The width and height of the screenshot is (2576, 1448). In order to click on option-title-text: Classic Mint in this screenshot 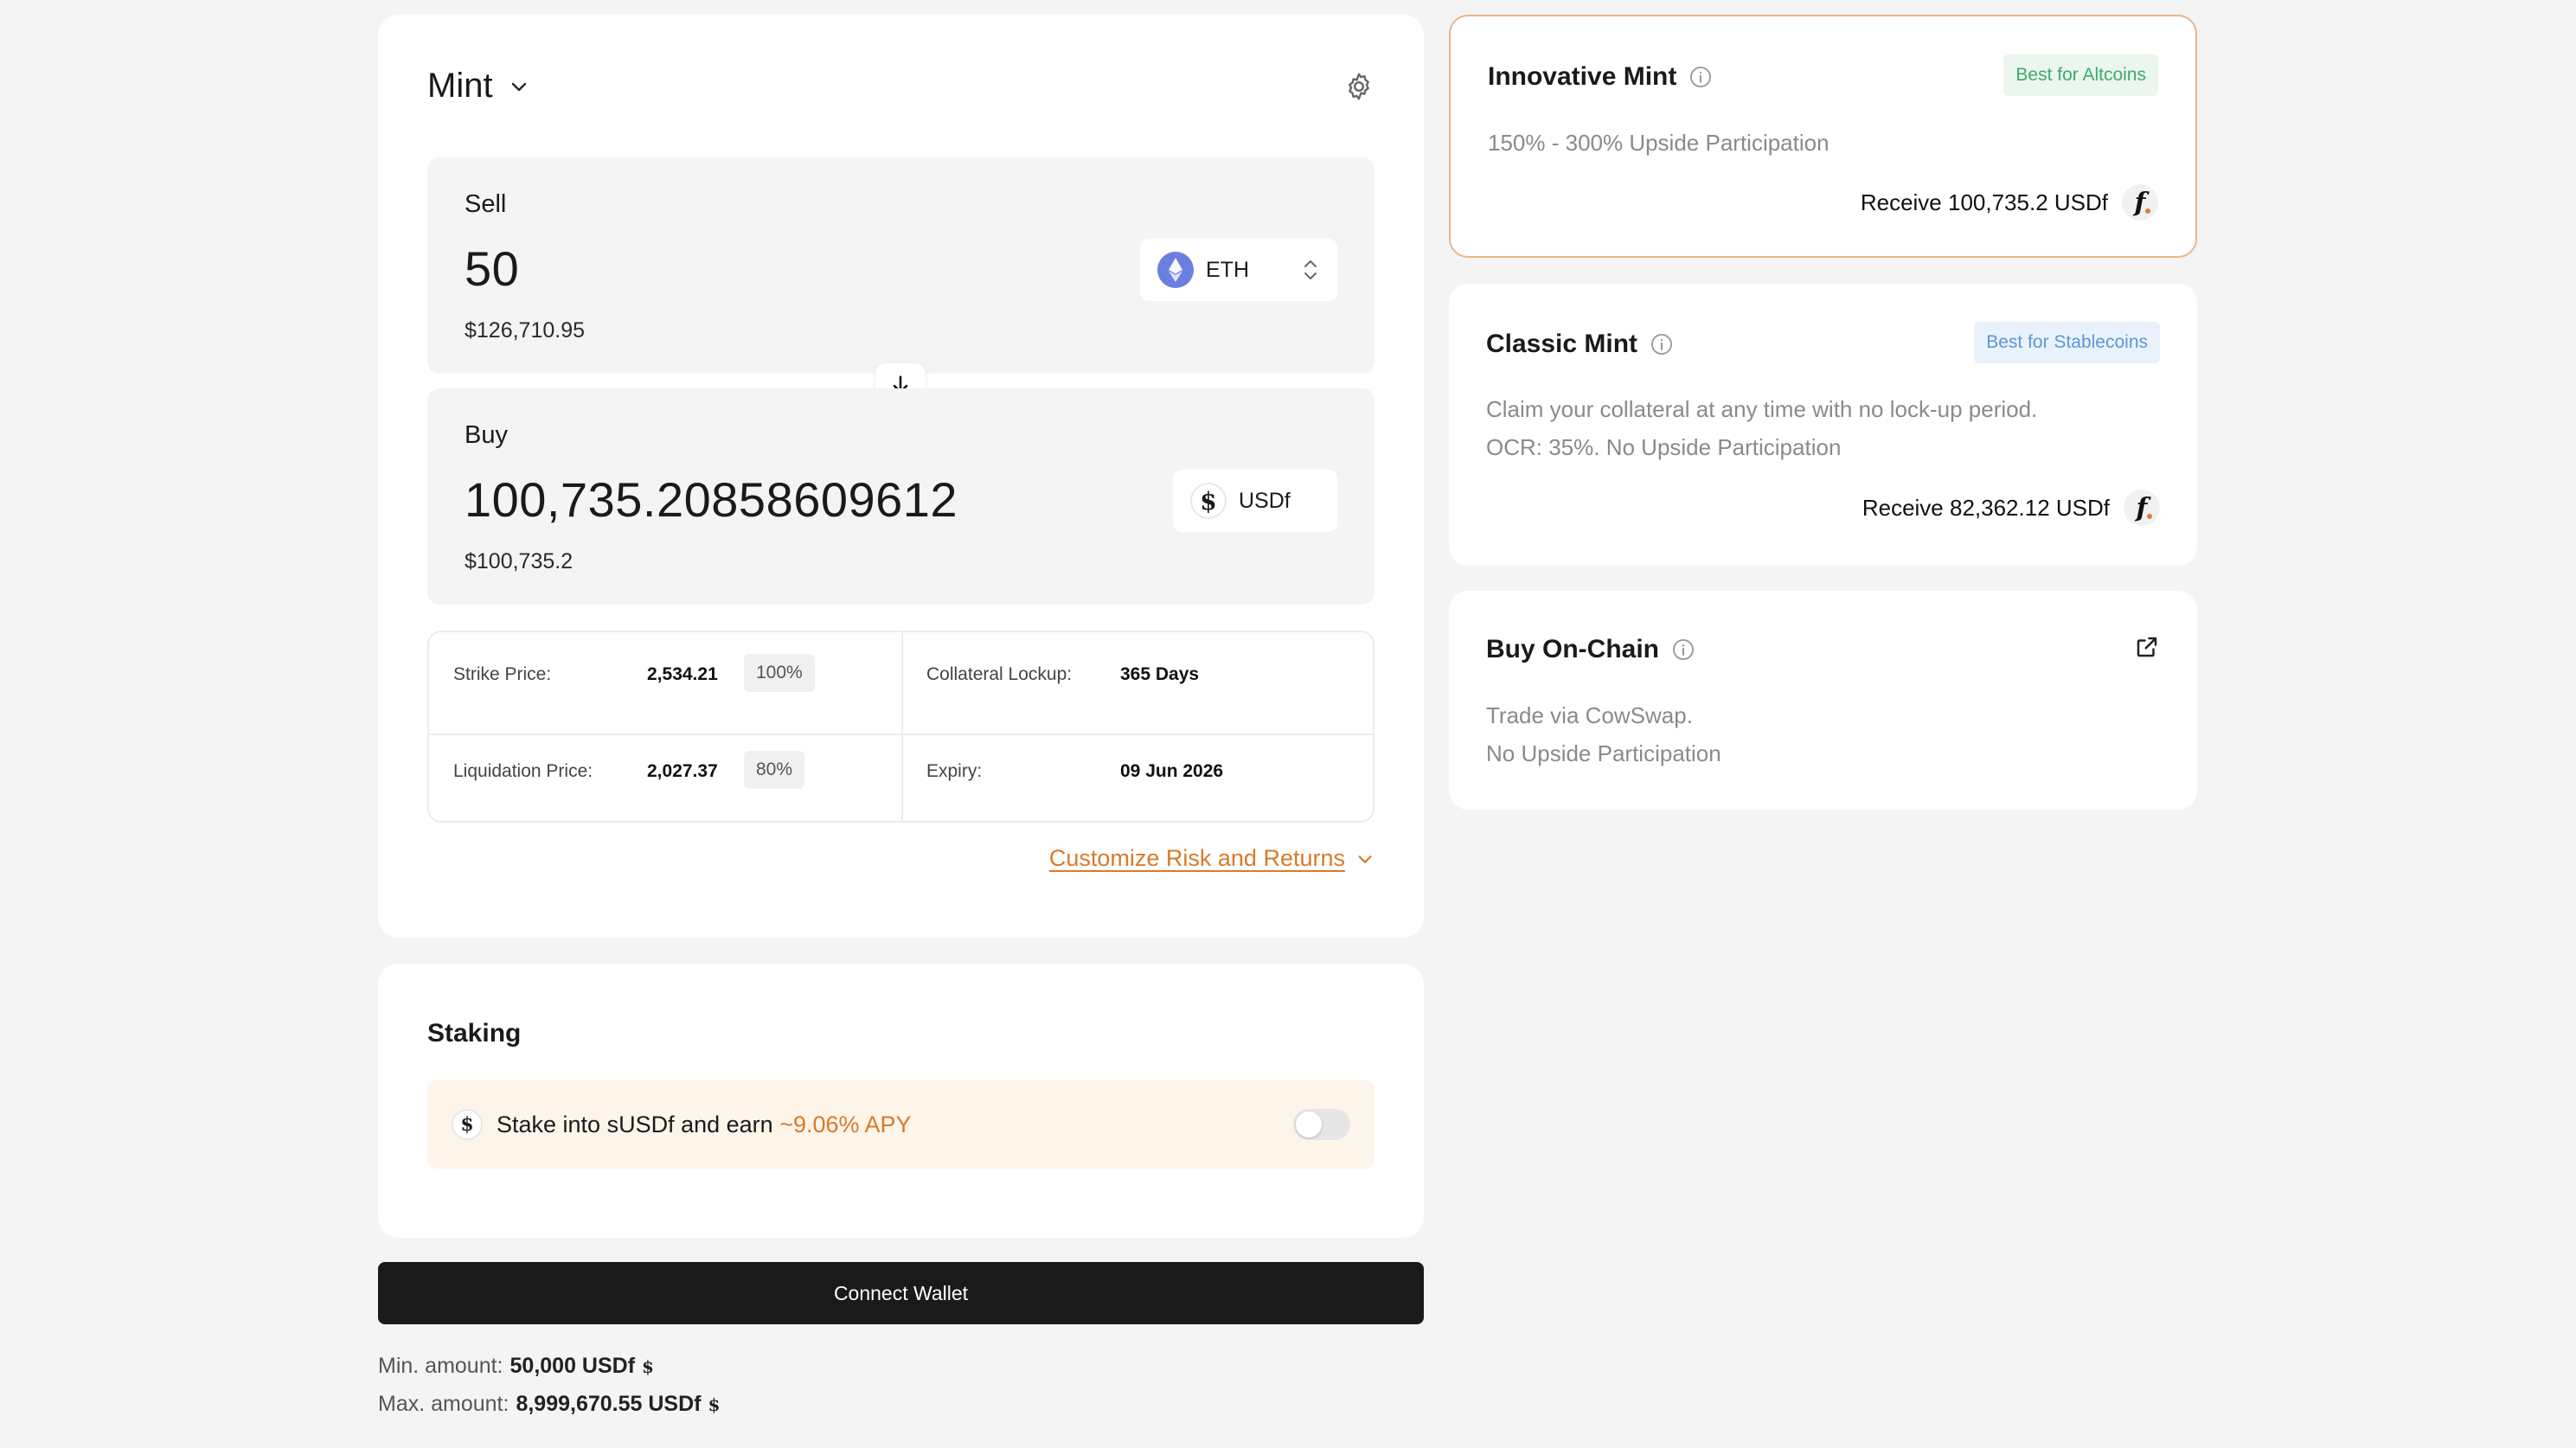, I will do `click(1562, 344)`.